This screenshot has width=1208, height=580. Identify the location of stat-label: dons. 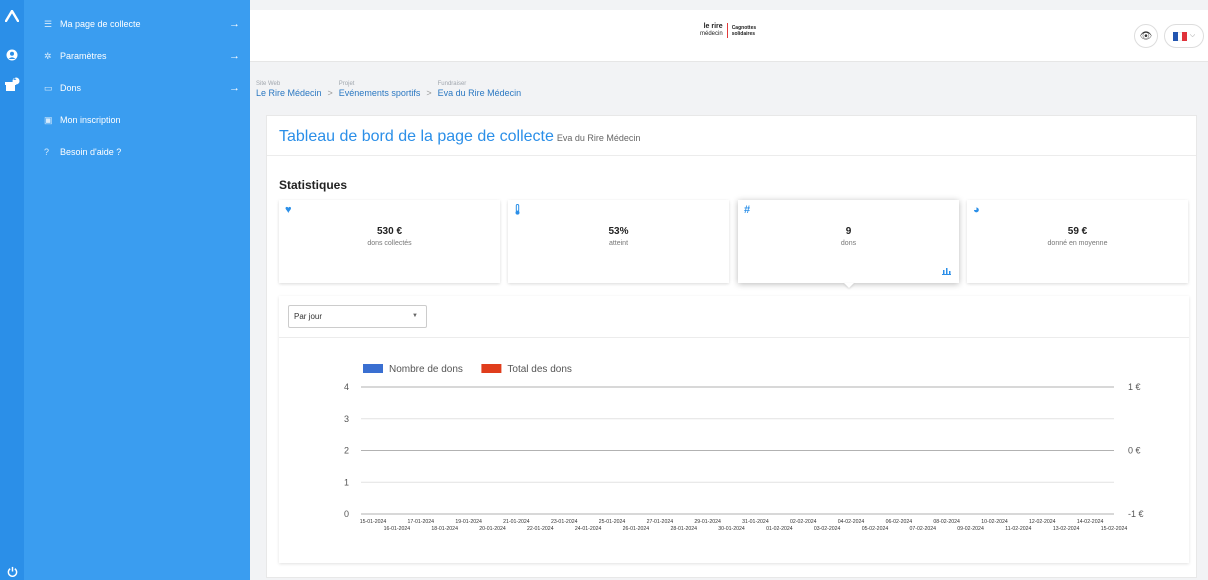
(848, 243).